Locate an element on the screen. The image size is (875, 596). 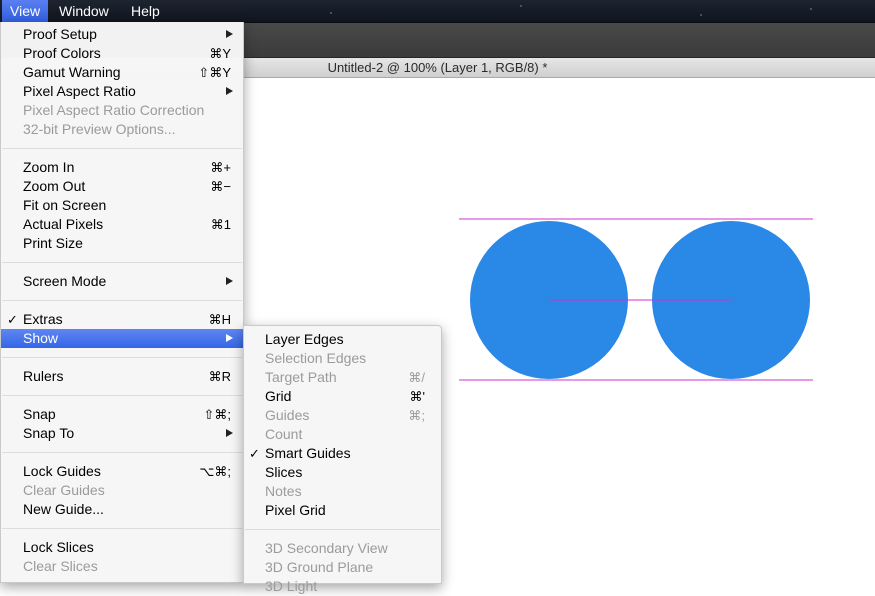
keyboard-shortcut: ⌘− is located at coordinates (220, 186).